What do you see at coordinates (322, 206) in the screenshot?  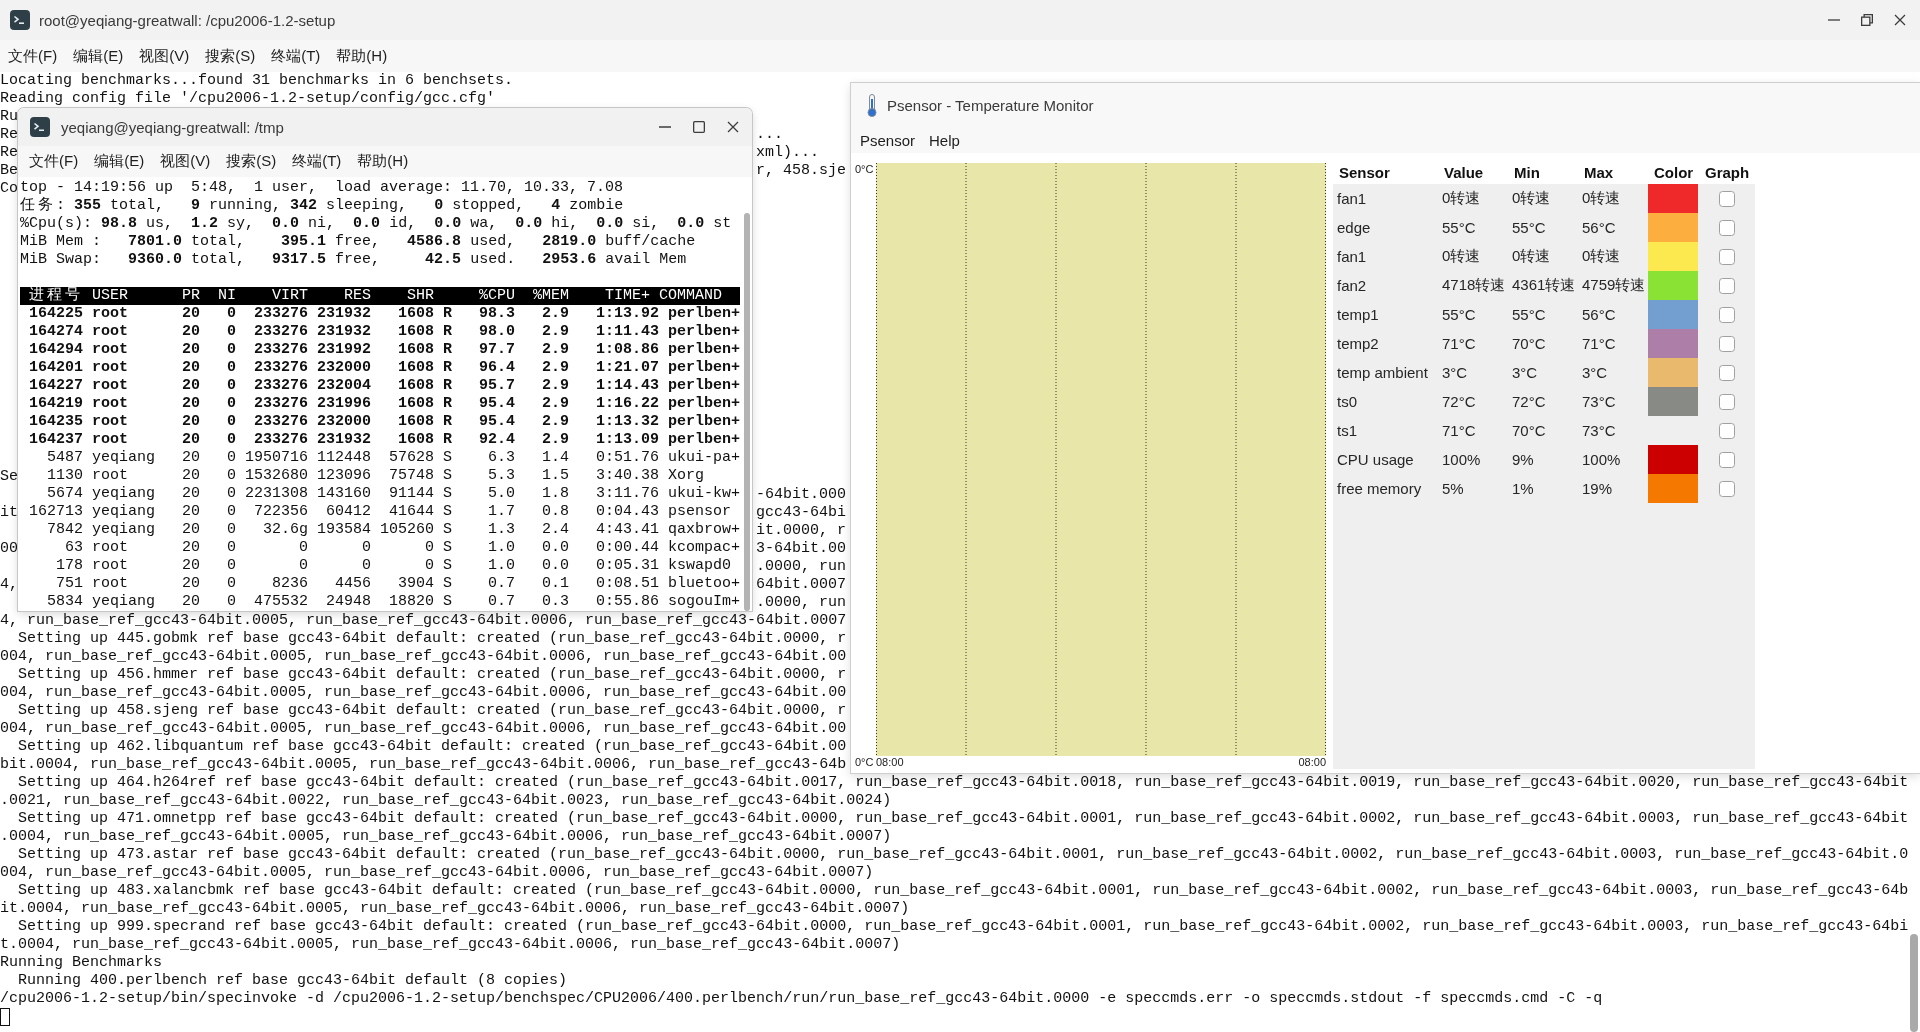 I see `terminal-text: 任务: 355 total, 9 running, 342 sleeping, 0 stopped, 4 zombie` at bounding box center [322, 206].